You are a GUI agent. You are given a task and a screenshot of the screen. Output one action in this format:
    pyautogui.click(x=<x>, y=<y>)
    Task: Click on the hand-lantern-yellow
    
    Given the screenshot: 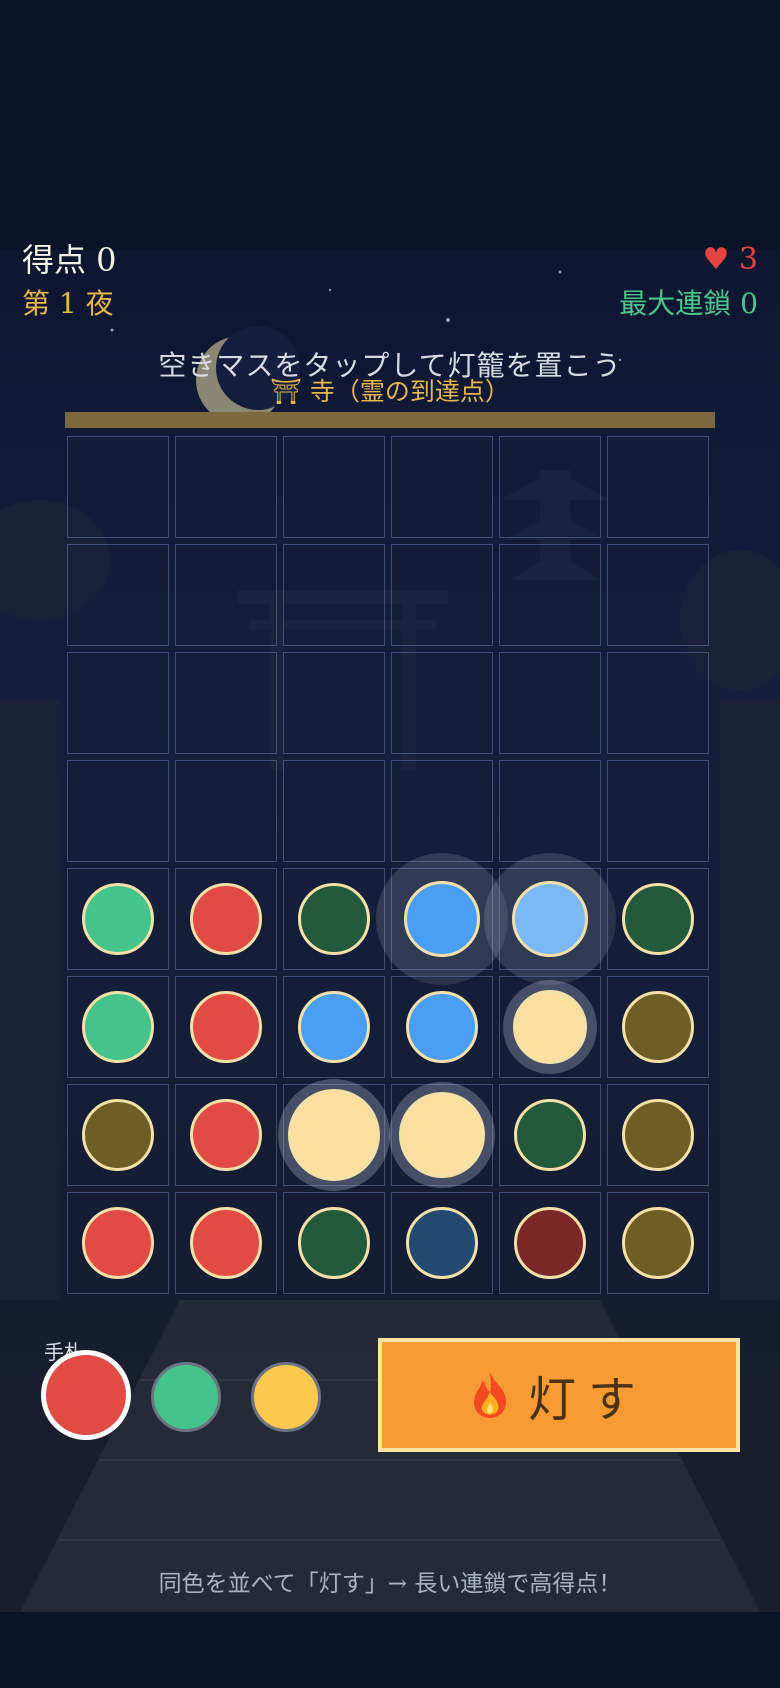 What is the action you would take?
    pyautogui.click(x=286, y=1397)
    